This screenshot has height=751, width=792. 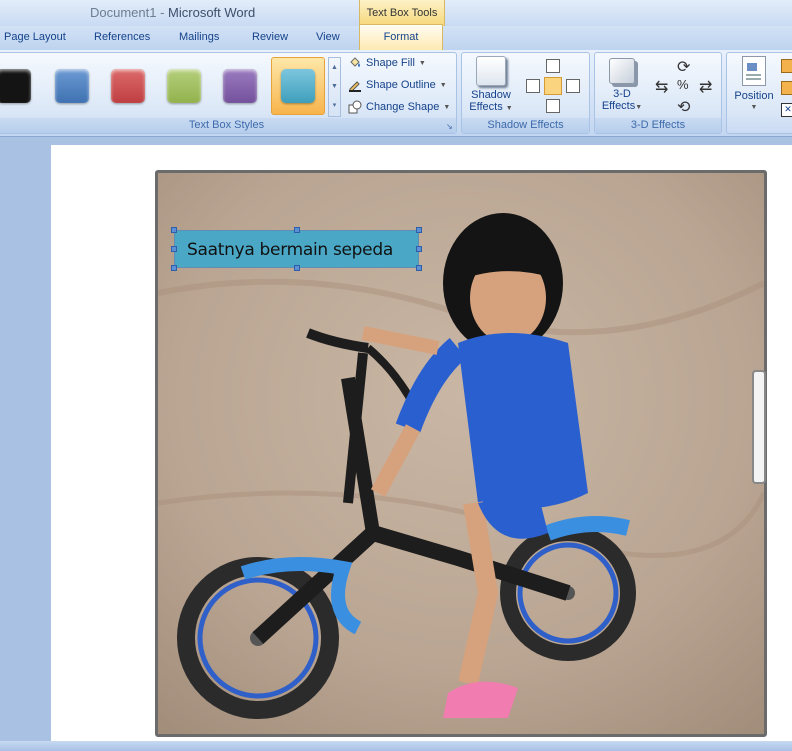 I want to click on styles-gallery-scroller: ▲ ▼ ▾, so click(x=334, y=87).